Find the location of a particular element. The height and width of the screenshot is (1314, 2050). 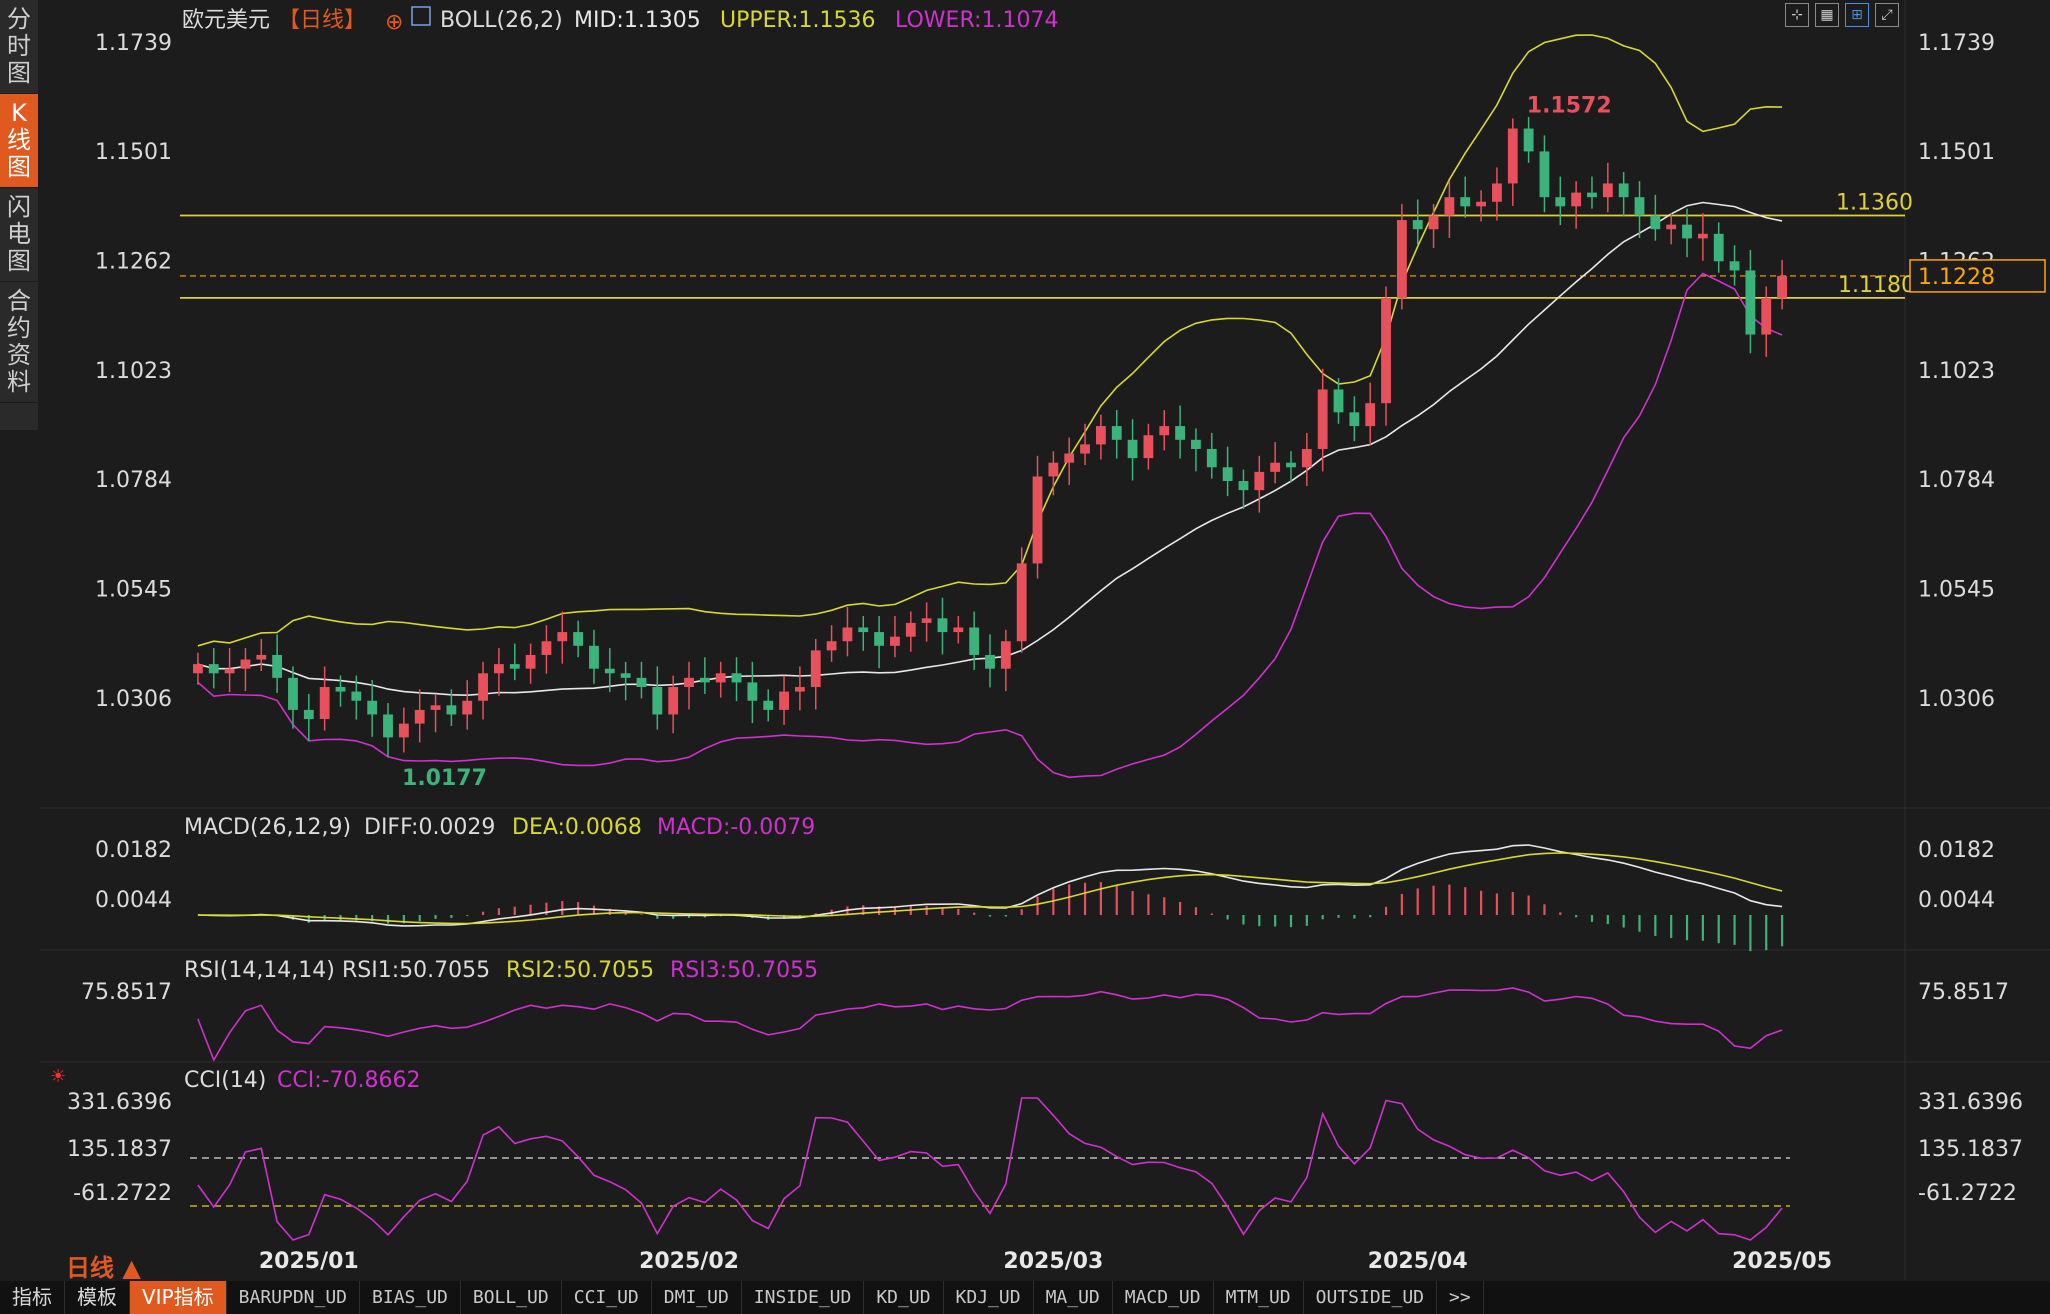

bottom-tab-kd-ud: KD_UD is located at coordinates (904, 1297).